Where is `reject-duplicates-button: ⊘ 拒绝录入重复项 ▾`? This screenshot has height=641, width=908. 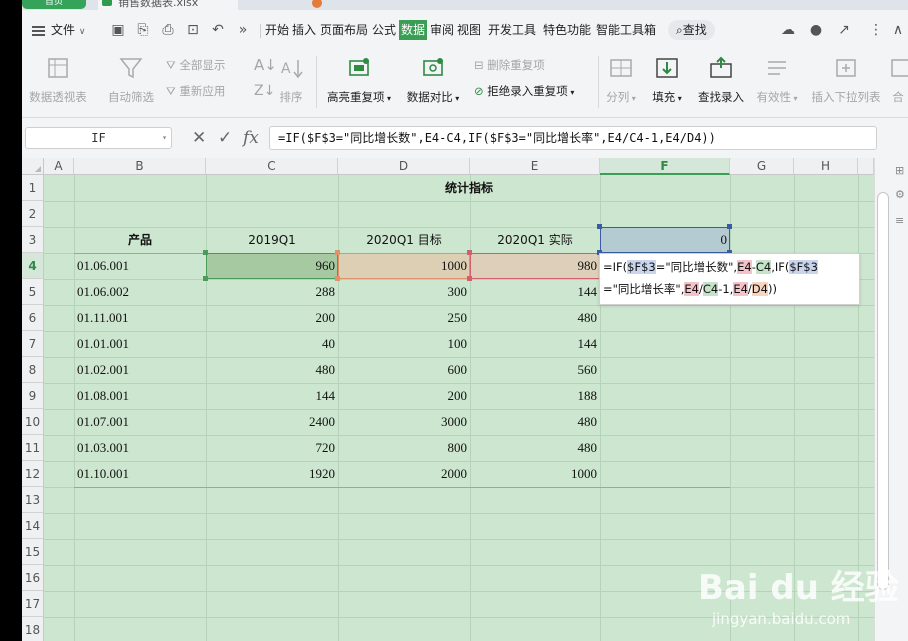 reject-duplicates-button: ⊘ 拒绝录入重复项 ▾ is located at coordinates (524, 91).